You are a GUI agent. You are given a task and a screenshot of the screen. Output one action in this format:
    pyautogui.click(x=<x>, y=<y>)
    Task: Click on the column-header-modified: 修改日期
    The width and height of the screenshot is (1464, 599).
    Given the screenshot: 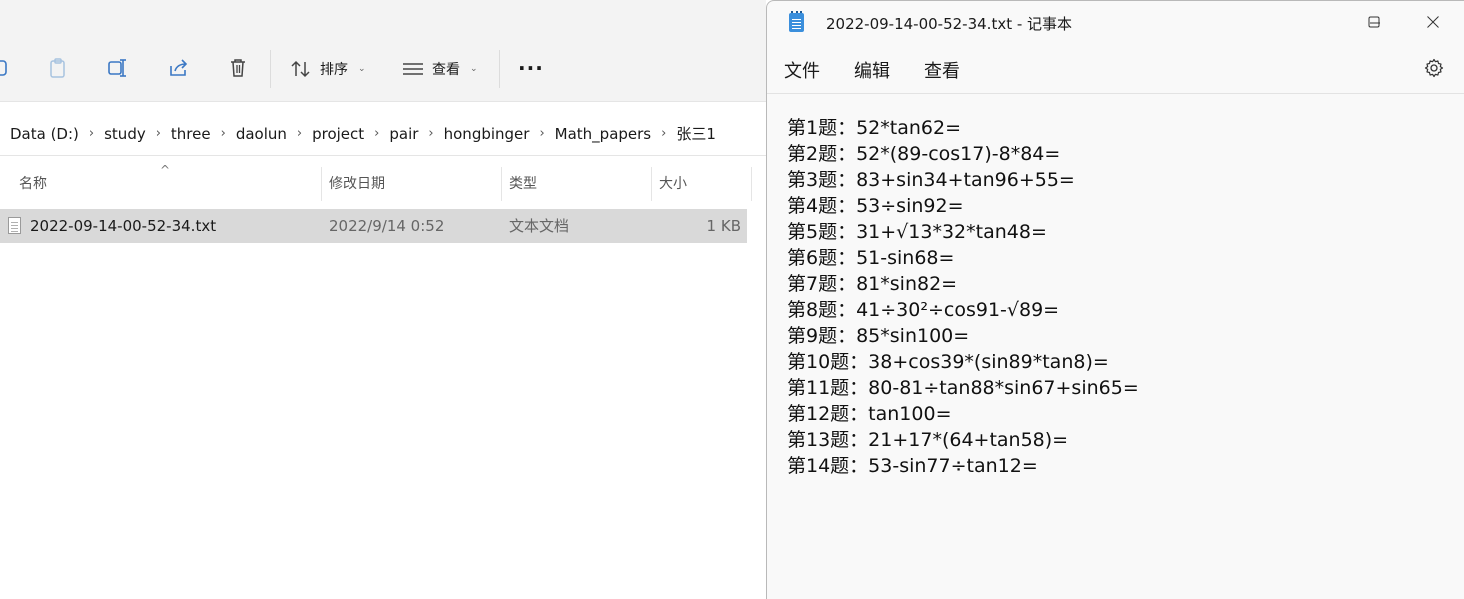 What is the action you would take?
    pyautogui.click(x=411, y=184)
    